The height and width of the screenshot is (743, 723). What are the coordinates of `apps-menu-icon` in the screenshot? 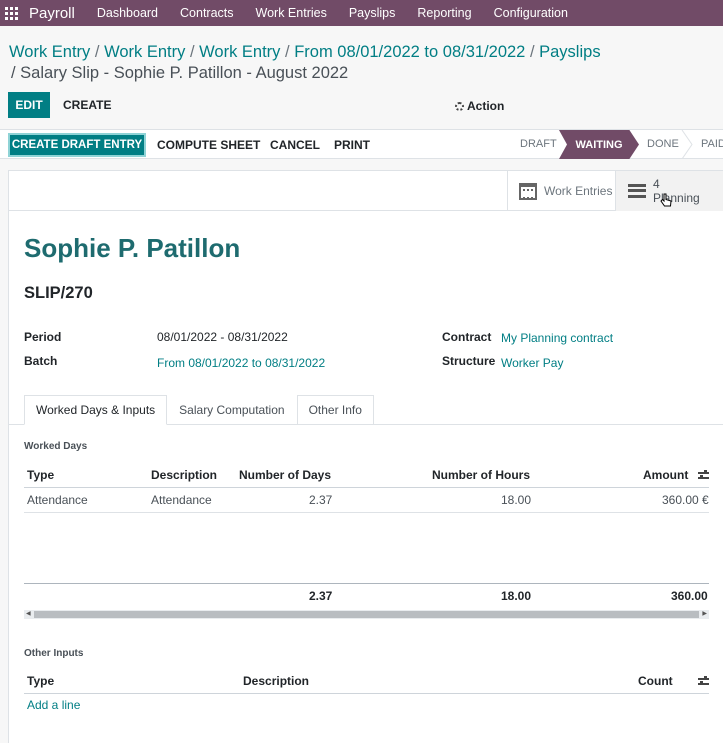 It's located at (12, 13).